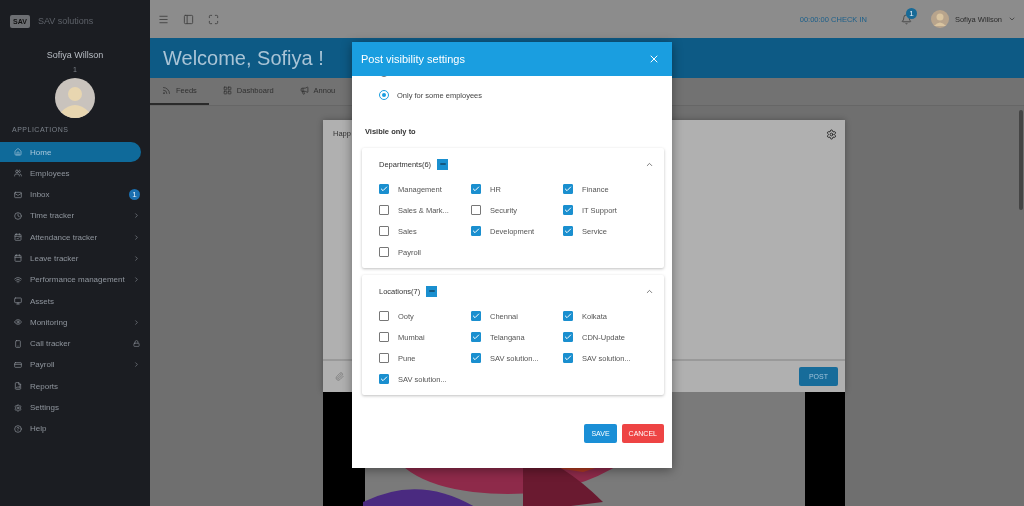 The width and height of the screenshot is (1024, 506). What do you see at coordinates (213, 19) in the screenshot?
I see `fullscreen-icon` at bounding box center [213, 19].